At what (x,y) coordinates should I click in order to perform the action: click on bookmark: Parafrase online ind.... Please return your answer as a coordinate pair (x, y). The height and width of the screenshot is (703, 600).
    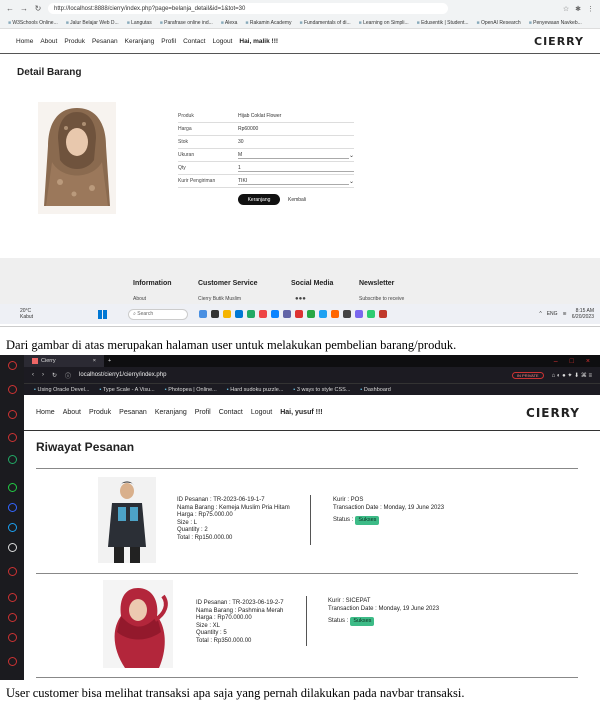
    Looking at the image, I should click on (186, 23).